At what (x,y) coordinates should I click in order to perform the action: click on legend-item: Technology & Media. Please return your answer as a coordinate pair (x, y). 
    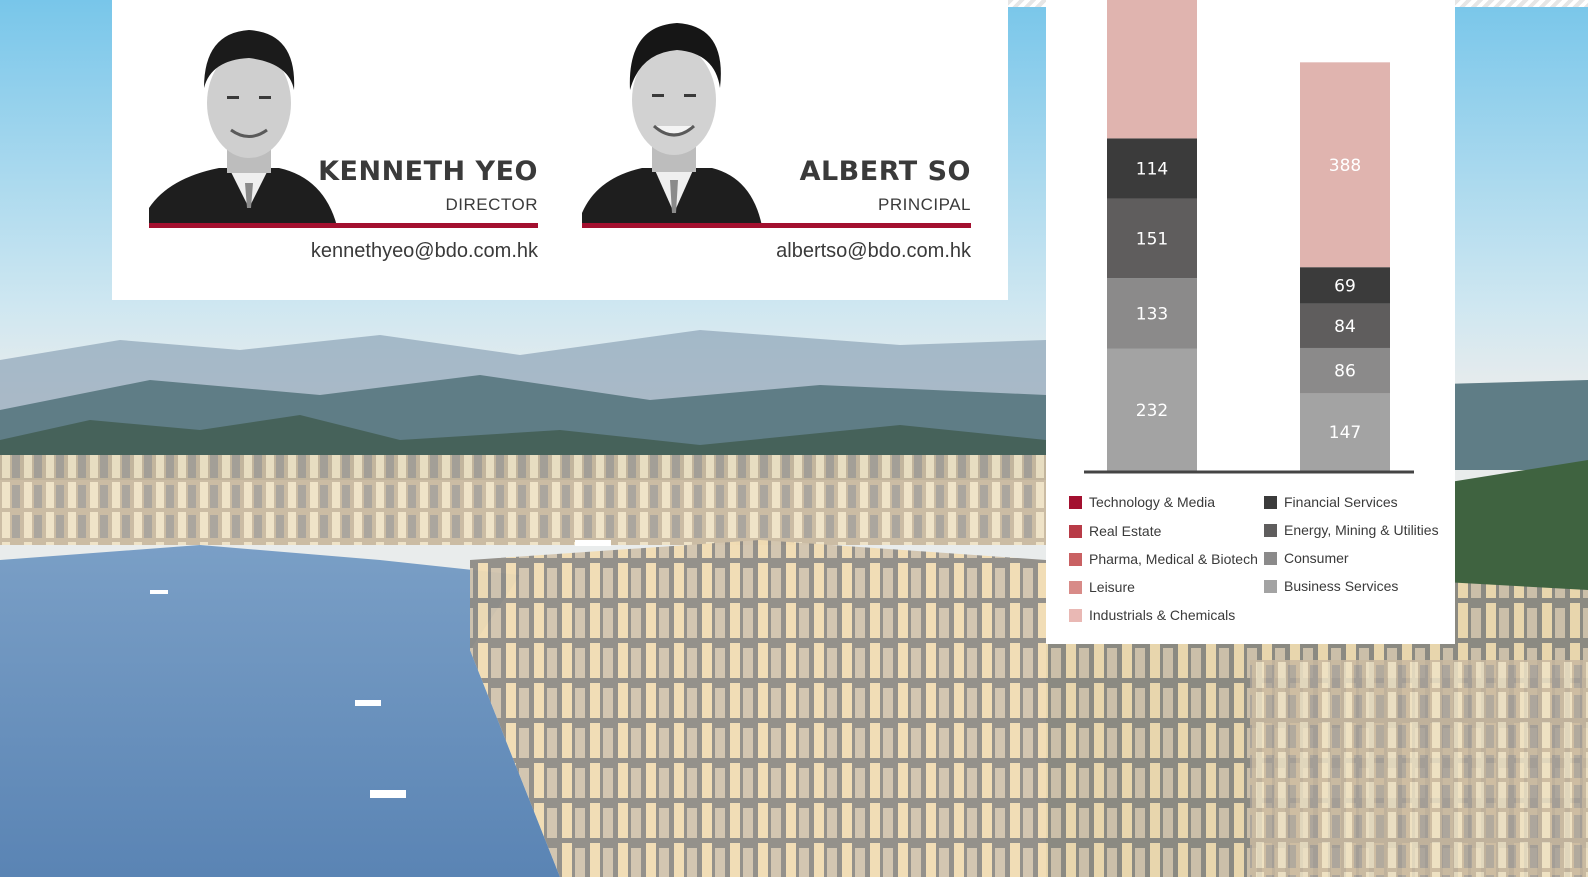
    Looking at the image, I should click on (1142, 502).